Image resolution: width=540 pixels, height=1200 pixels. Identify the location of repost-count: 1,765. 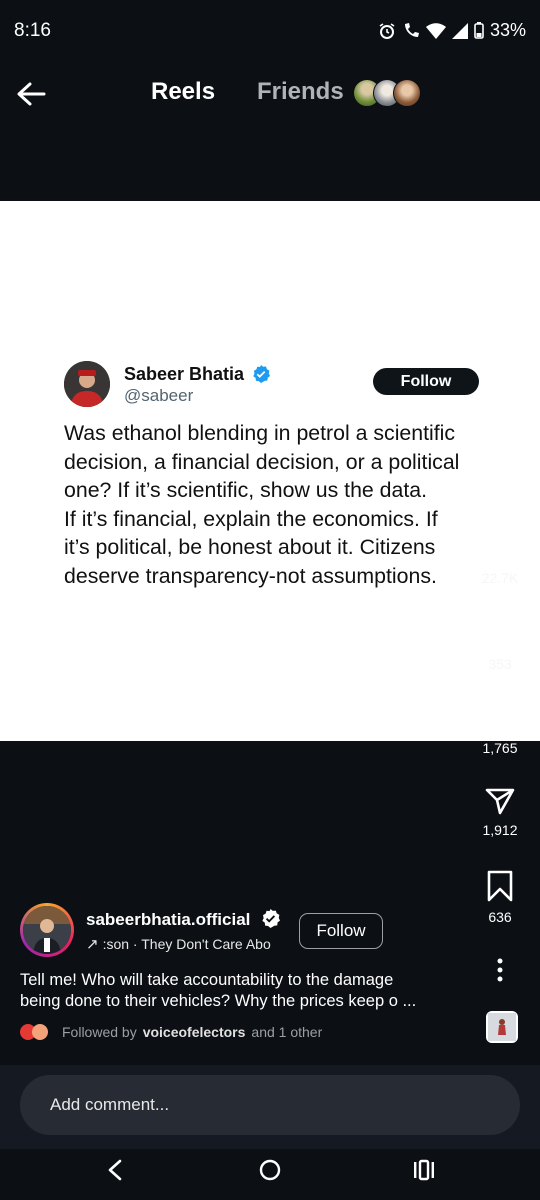
(500, 748).